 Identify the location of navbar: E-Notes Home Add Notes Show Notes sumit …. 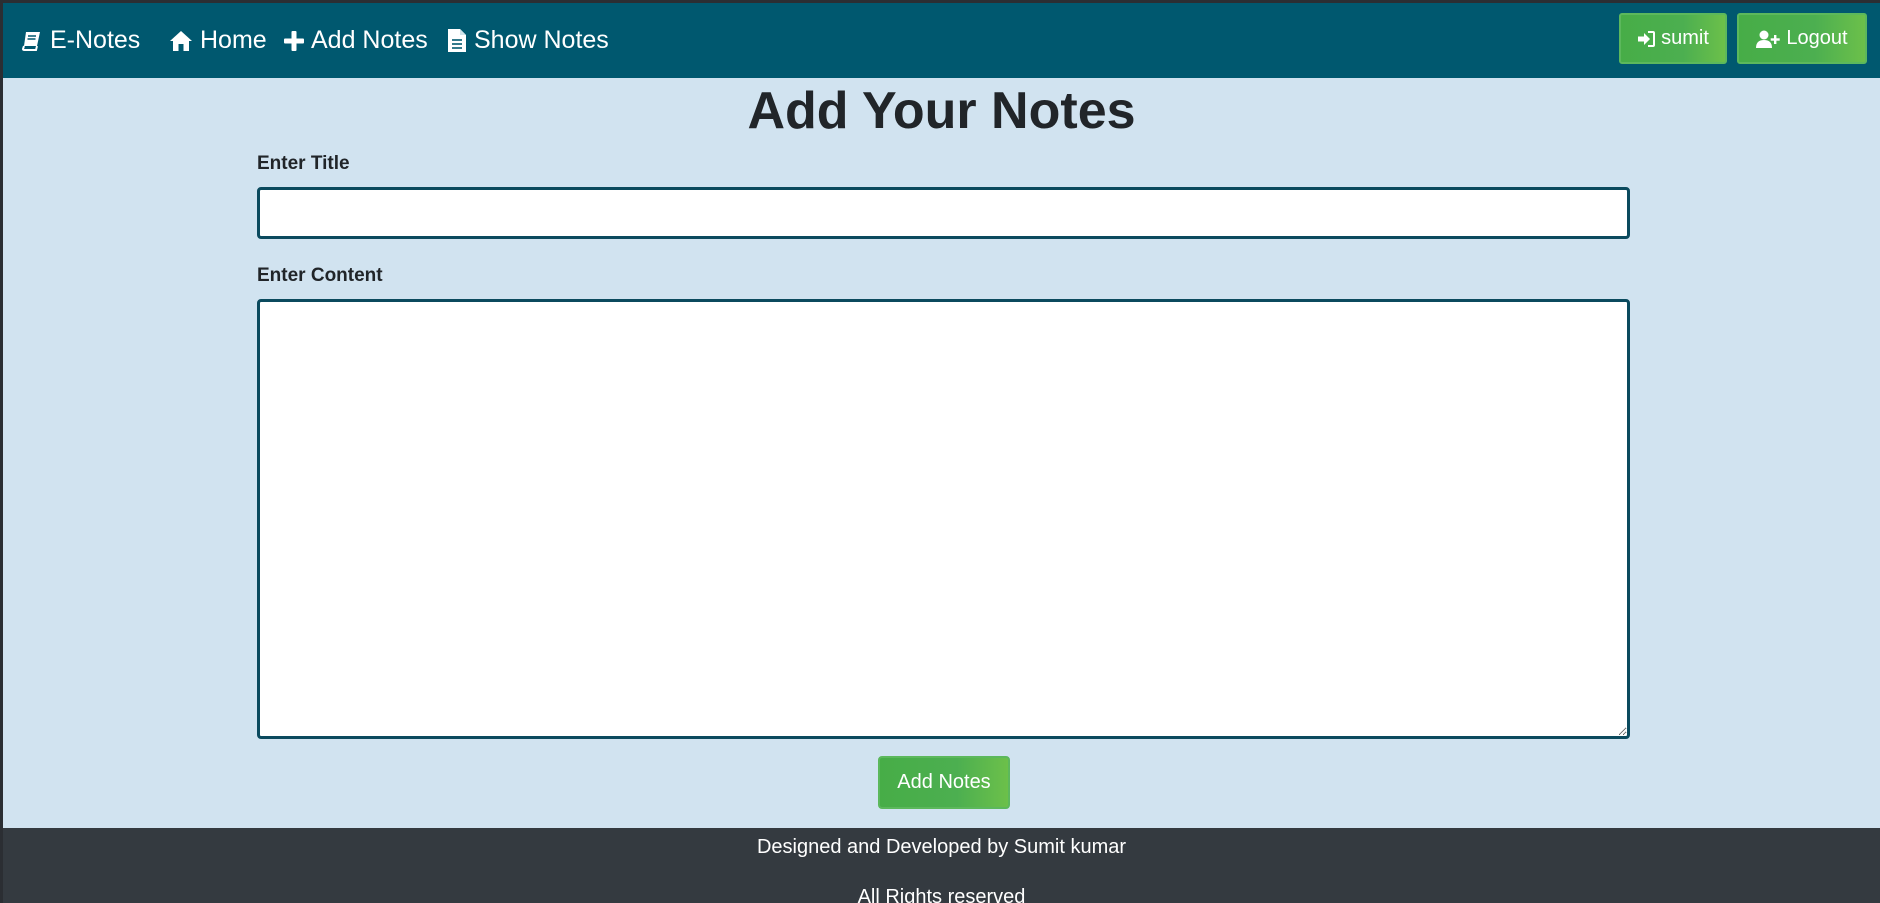
(941, 40).